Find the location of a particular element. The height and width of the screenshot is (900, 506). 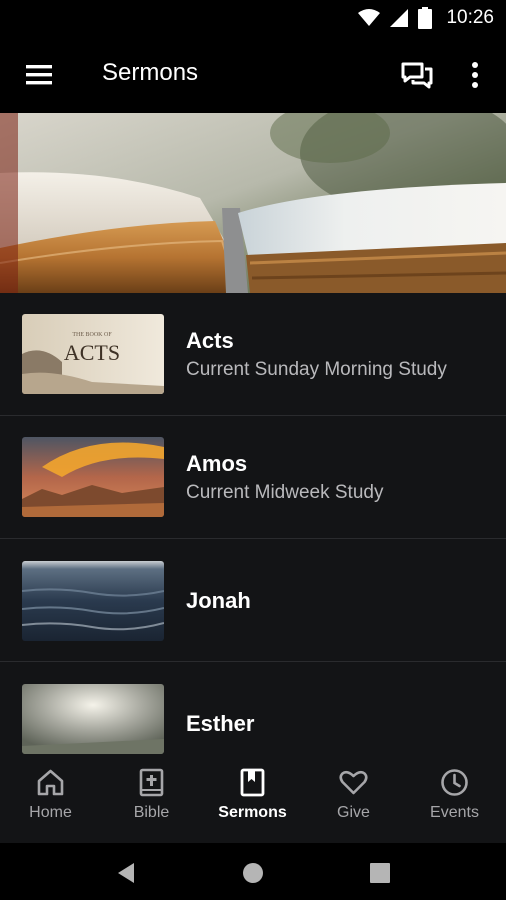

nav-events: Events is located at coordinates (454, 799).